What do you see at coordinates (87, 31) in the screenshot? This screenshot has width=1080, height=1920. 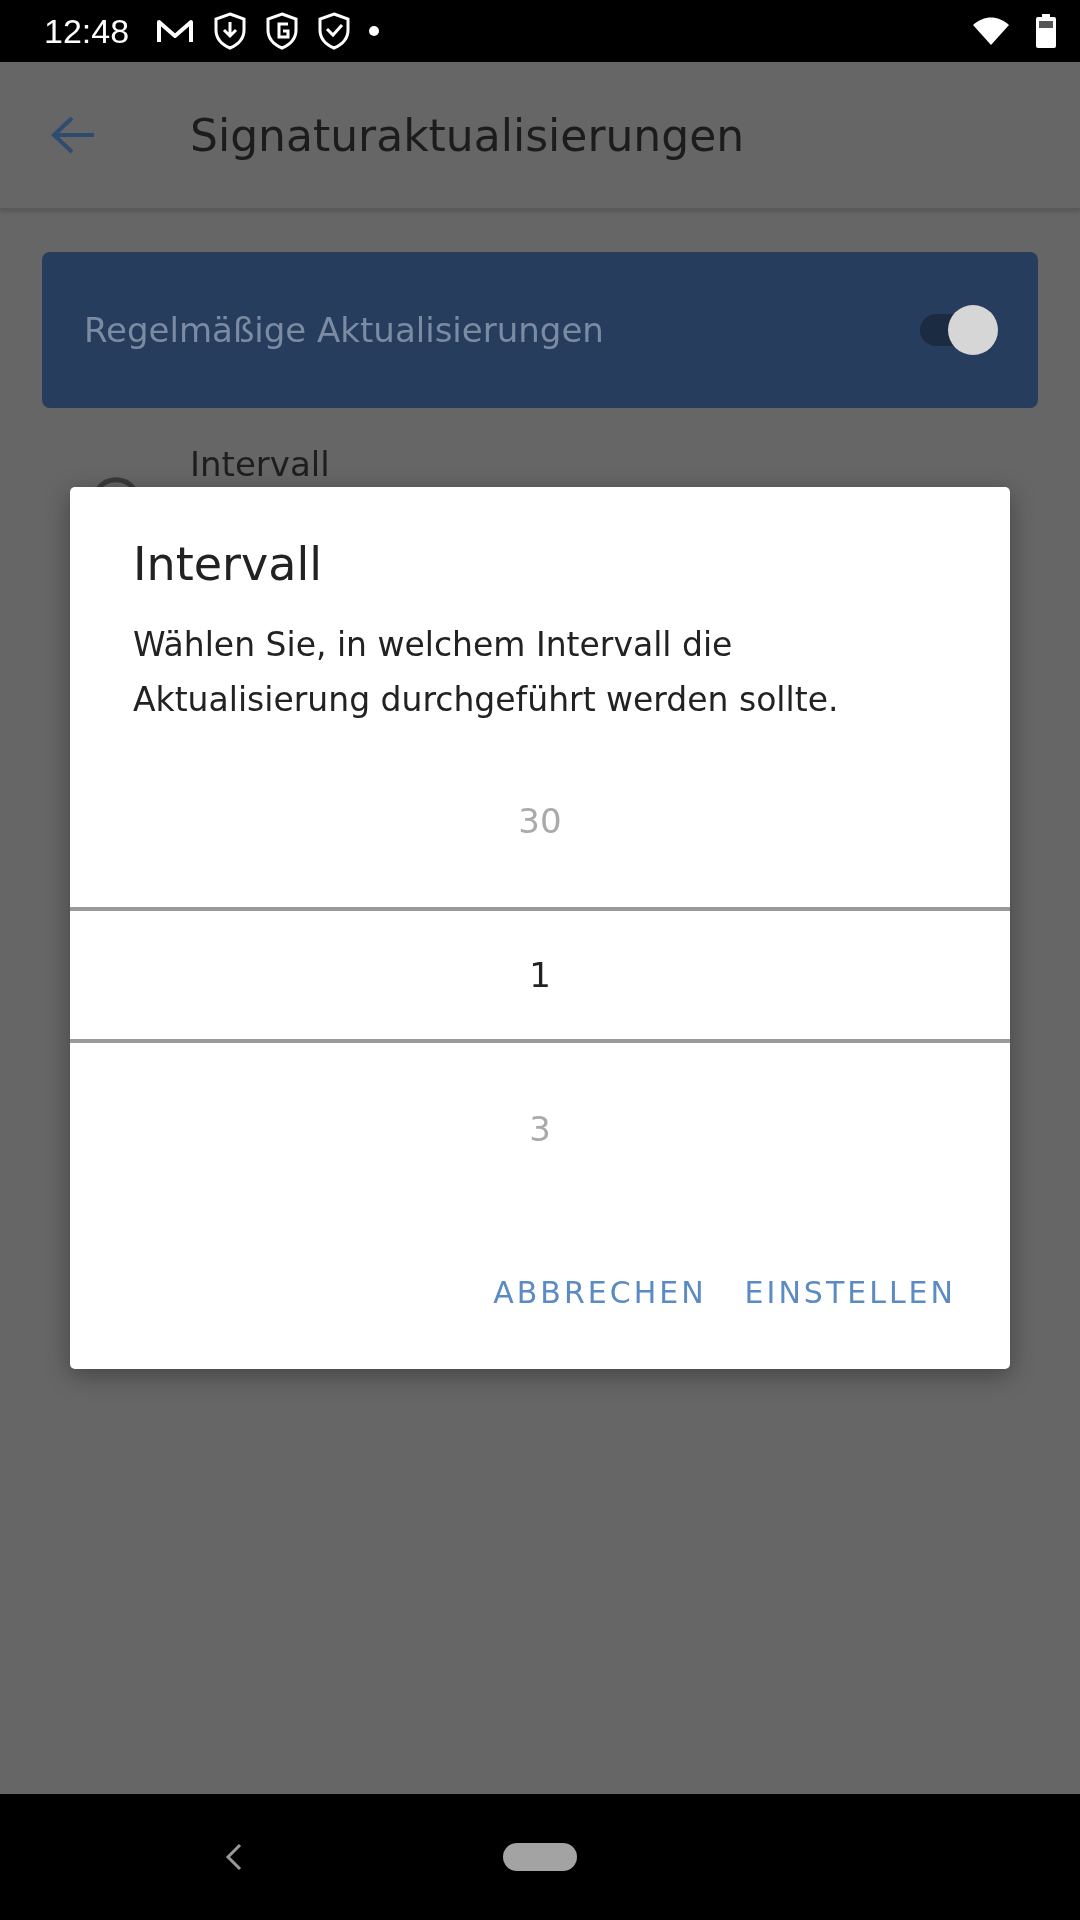 I see `clock: 12:48` at bounding box center [87, 31].